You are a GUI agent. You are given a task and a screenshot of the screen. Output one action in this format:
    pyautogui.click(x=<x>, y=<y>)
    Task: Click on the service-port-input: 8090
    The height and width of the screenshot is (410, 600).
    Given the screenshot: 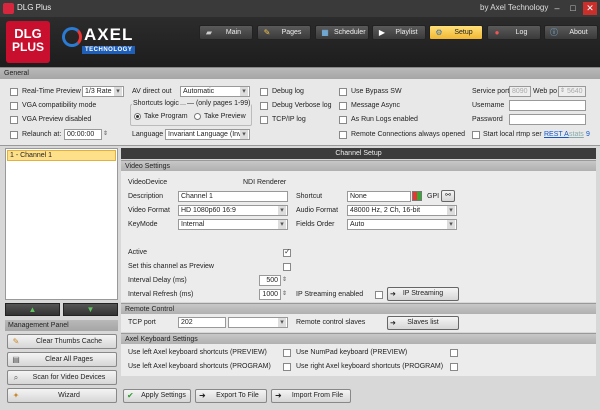 What is the action you would take?
    pyautogui.click(x=520, y=91)
    